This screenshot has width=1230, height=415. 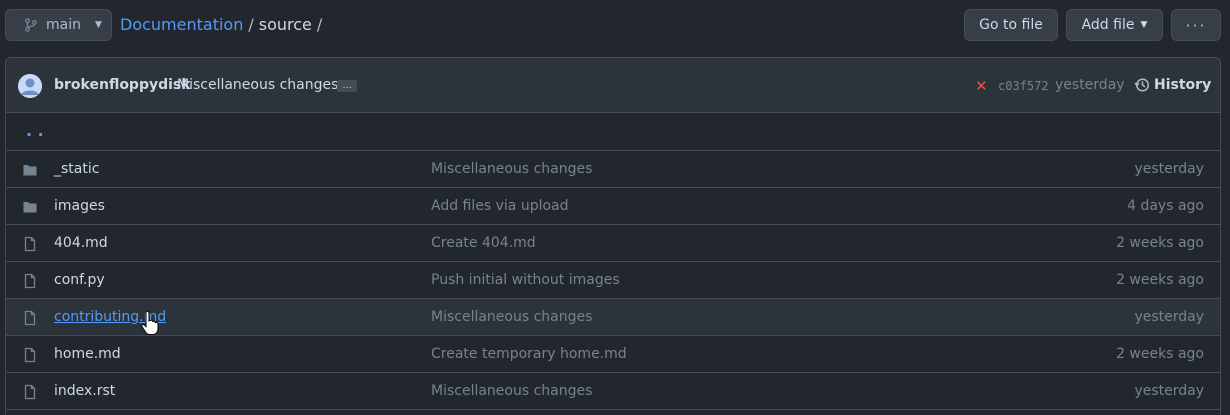 I want to click on x-icon: ✕, so click(x=981, y=86).